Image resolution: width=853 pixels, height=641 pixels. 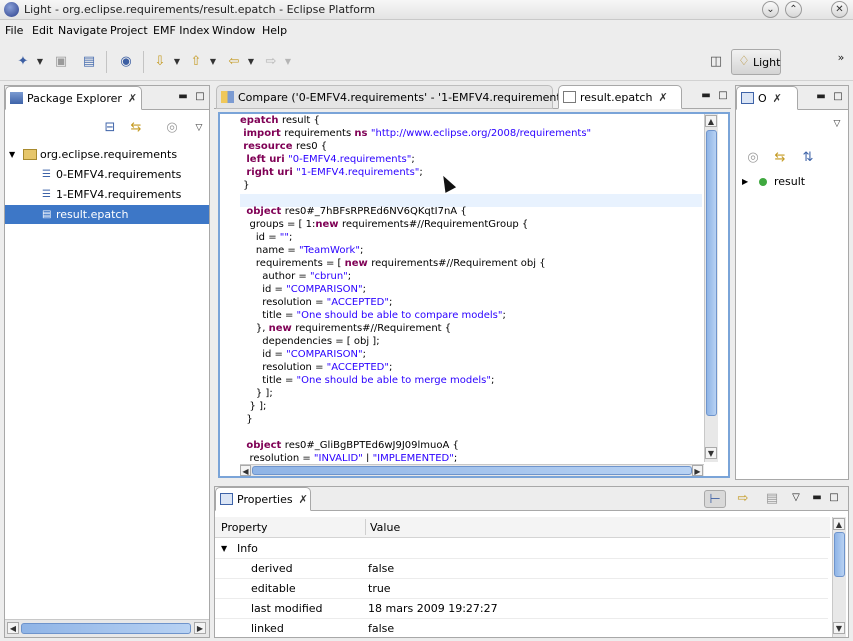 I want to click on column-header-value: Value, so click(x=385, y=527).